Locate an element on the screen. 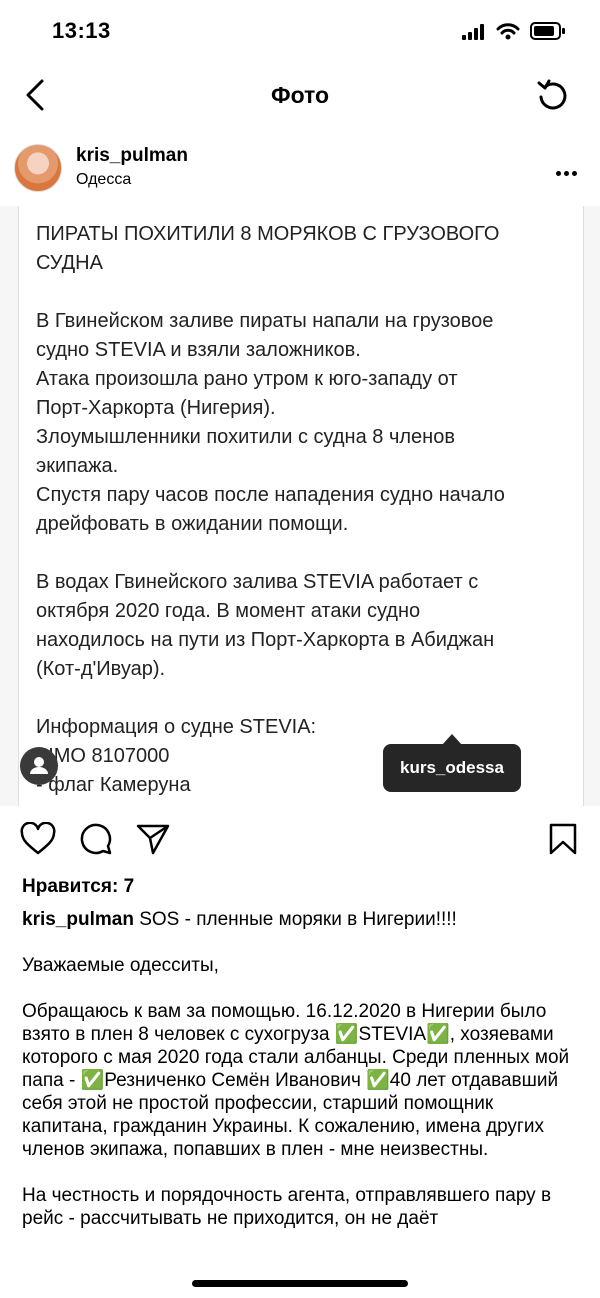 The width and height of the screenshot is (600, 1298). comment-icon is located at coordinates (96, 839).